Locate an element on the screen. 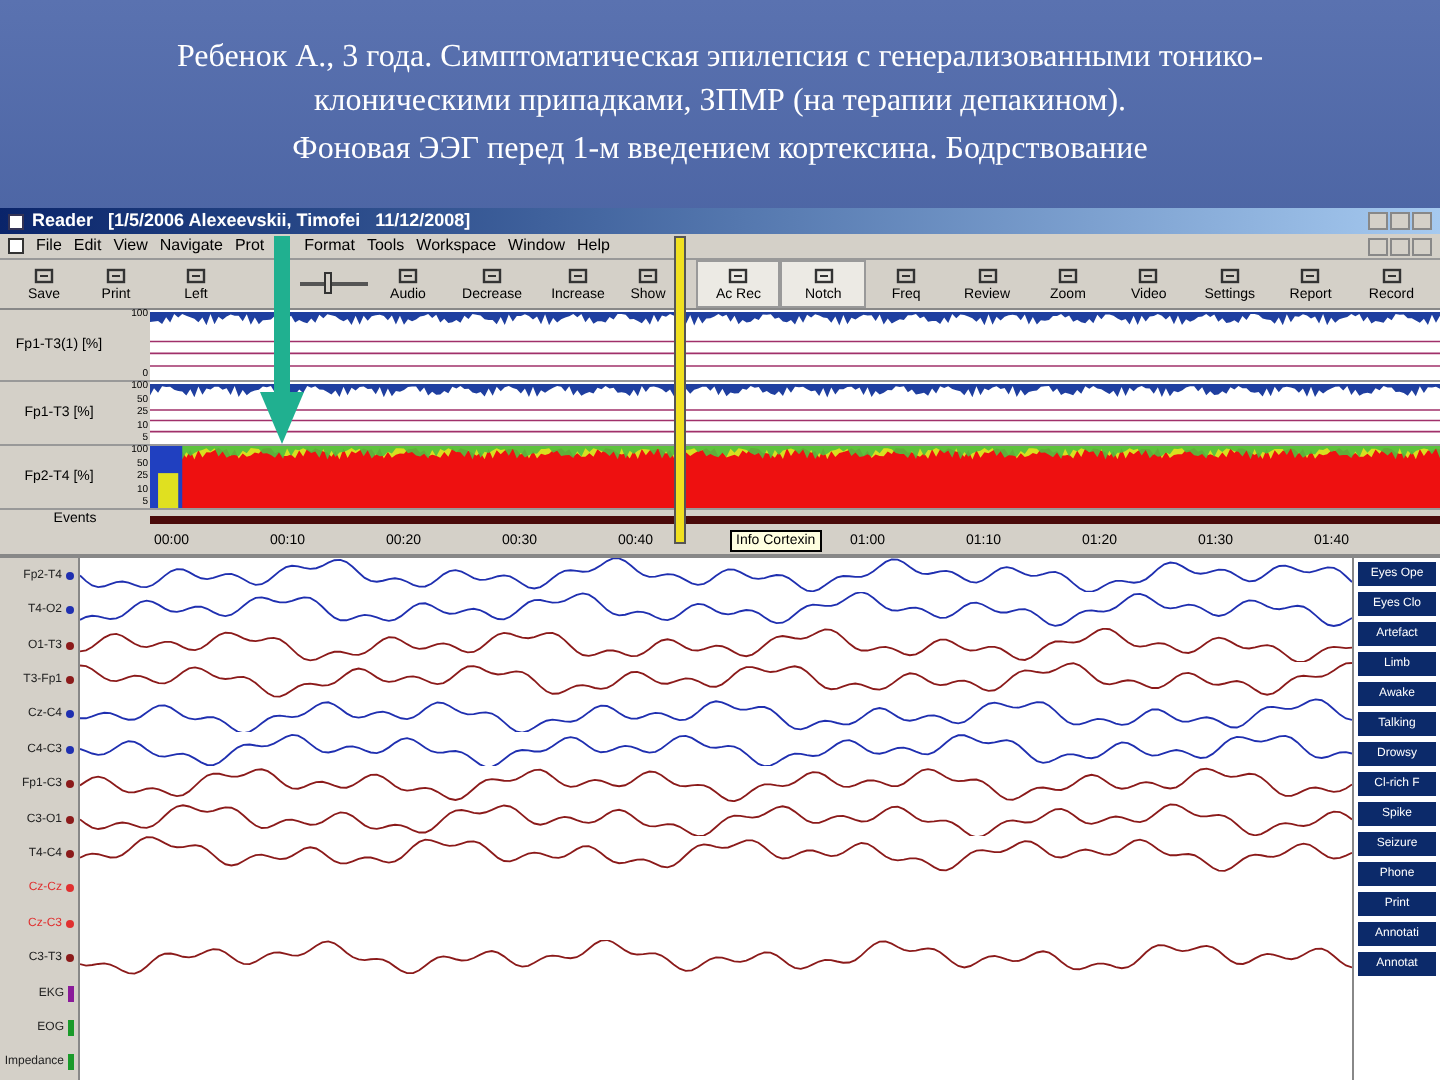 Image resolution: width=1440 pixels, height=1080 pixels. slide-title: Фоновая ЭЭГ перед 1-м введением кортексина. Бодрствование is located at coordinates (720, 150).